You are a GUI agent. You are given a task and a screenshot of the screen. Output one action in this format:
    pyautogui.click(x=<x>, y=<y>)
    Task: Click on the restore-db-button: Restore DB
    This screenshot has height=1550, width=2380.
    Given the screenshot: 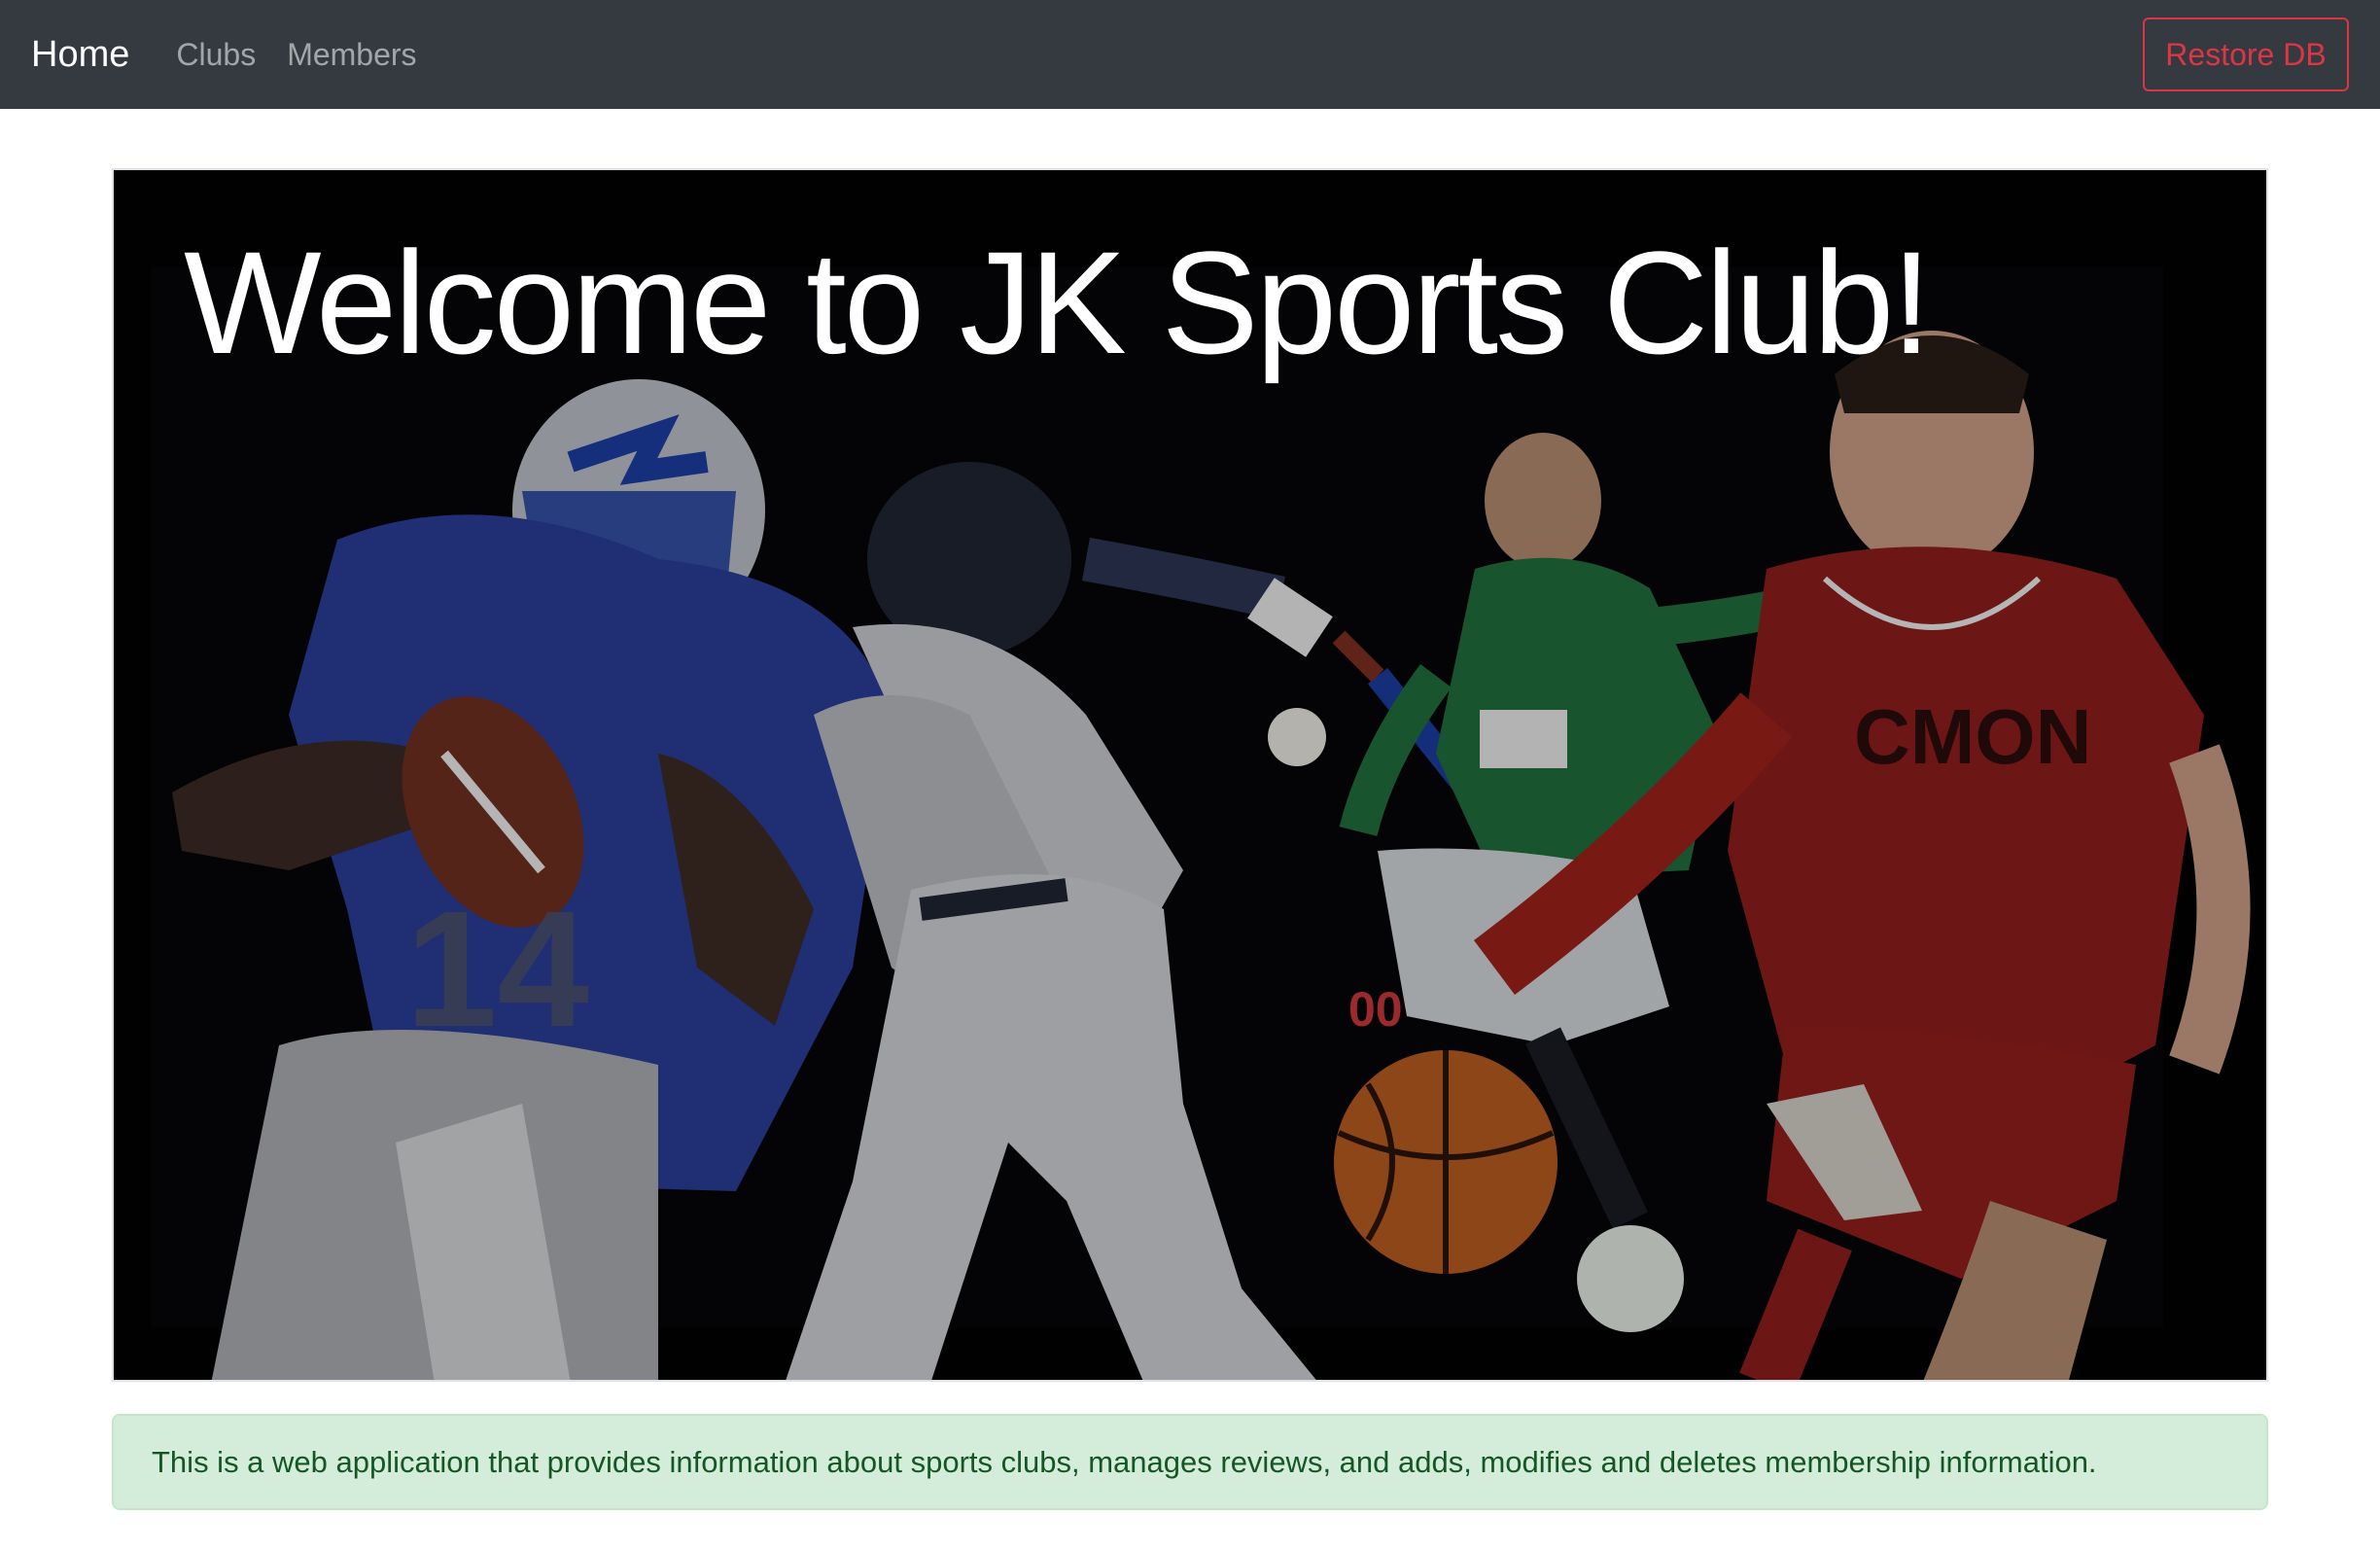 What is the action you would take?
    pyautogui.click(x=2246, y=54)
    